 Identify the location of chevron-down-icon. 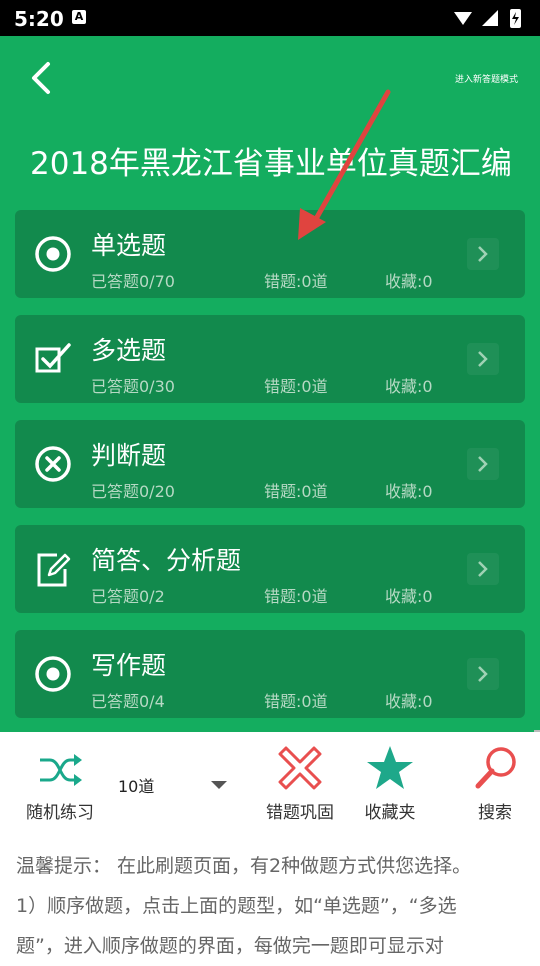
(219, 785).